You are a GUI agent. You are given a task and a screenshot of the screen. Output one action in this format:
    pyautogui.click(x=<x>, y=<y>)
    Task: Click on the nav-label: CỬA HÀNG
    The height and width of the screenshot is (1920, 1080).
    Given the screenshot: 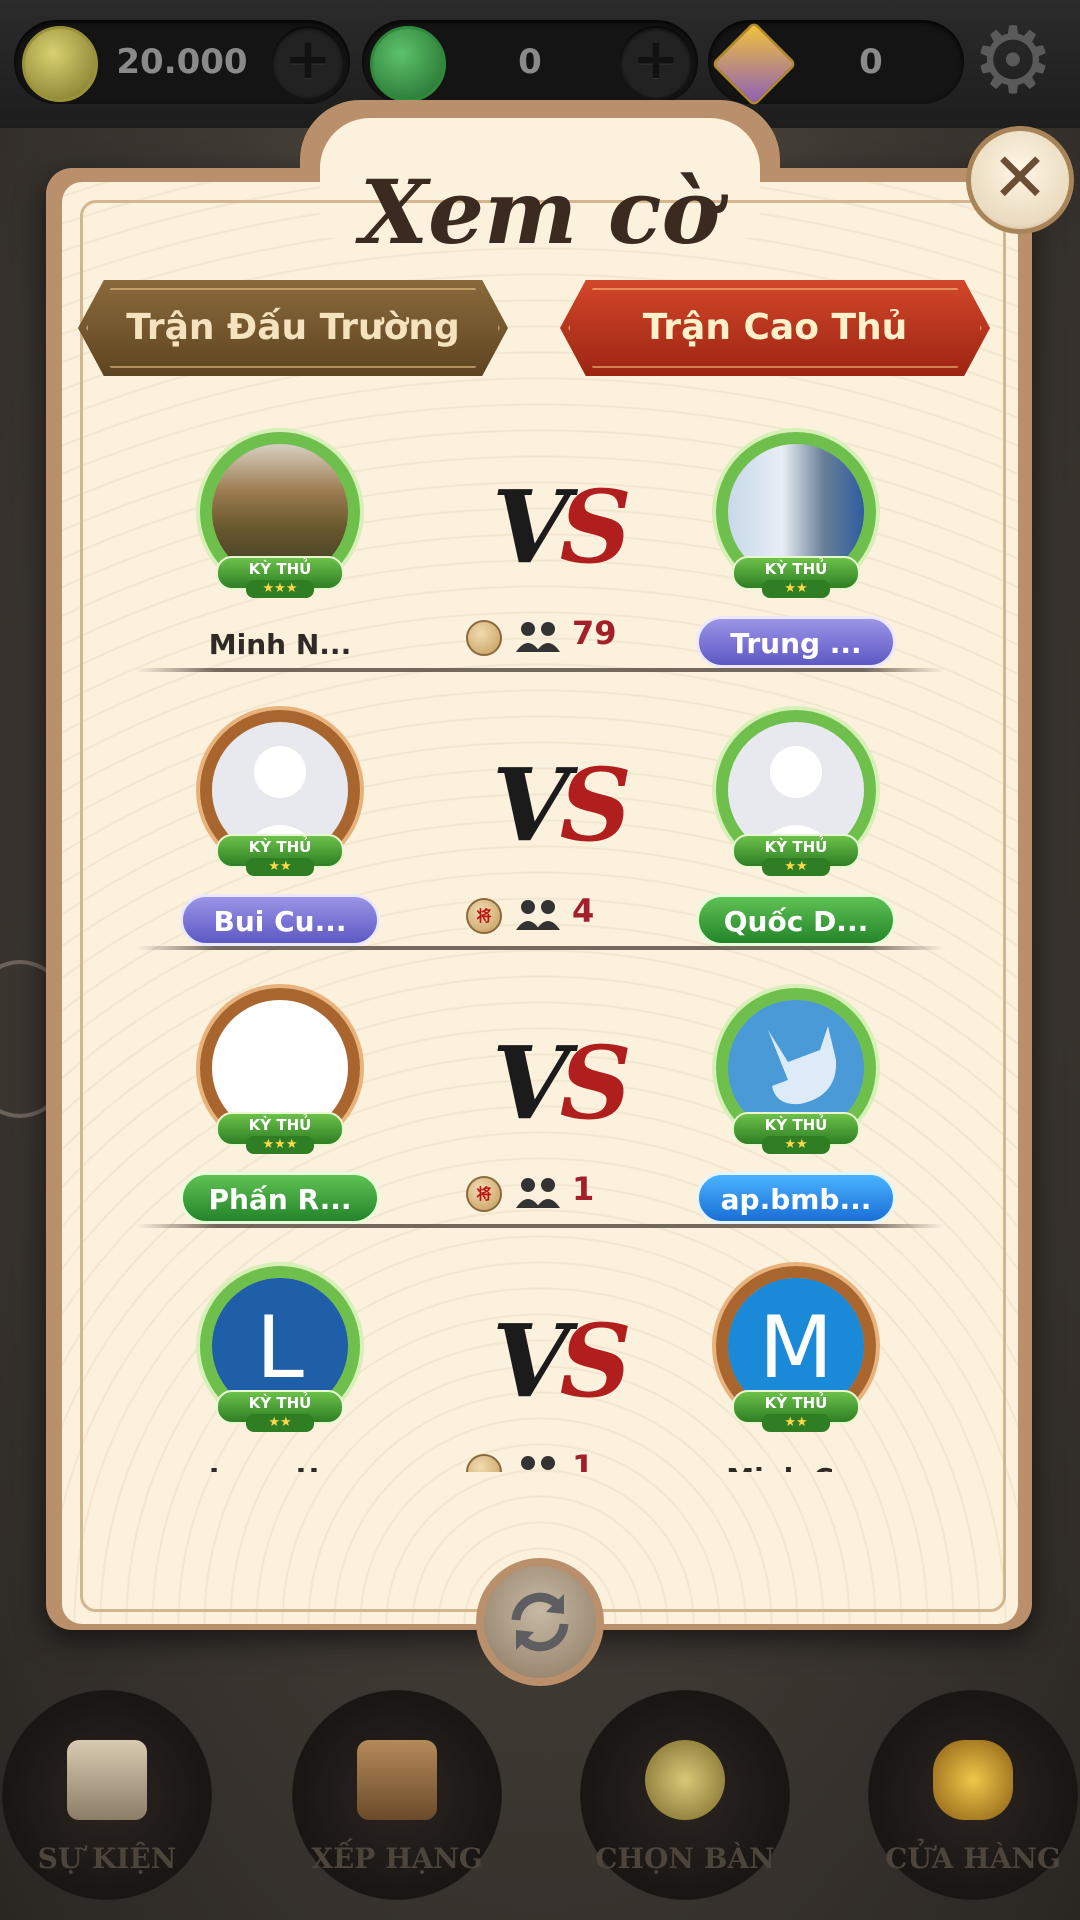 What is the action you would take?
    pyautogui.click(x=973, y=1858)
    